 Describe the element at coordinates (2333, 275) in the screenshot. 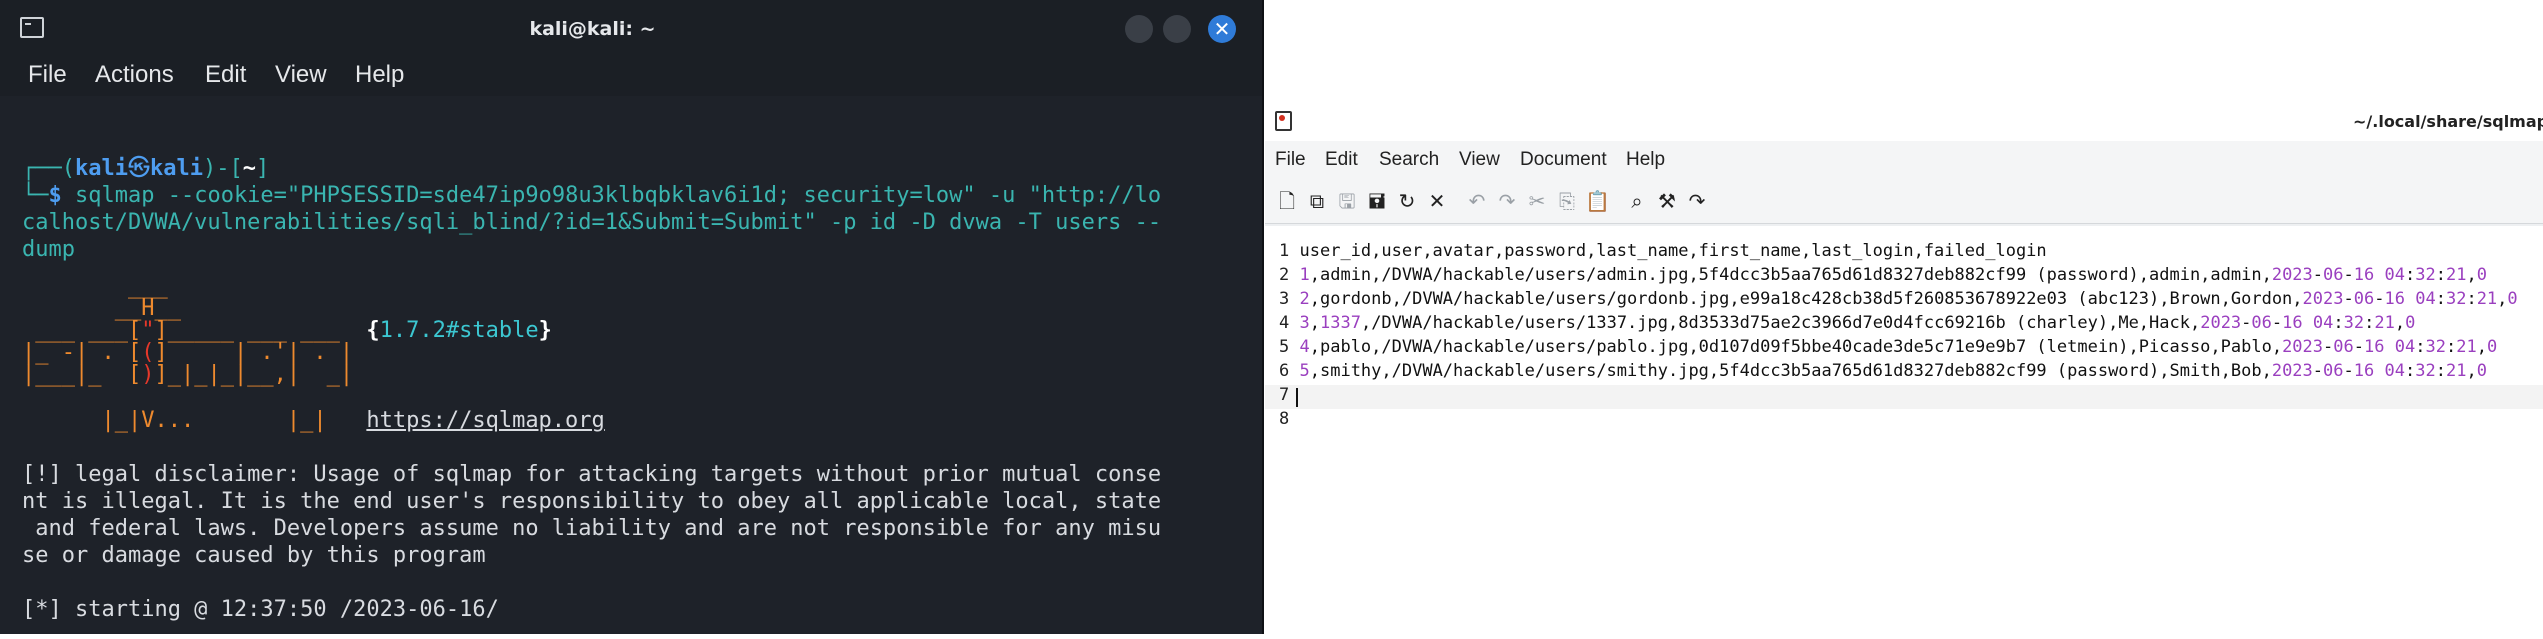

I see `line-text: 06` at that location.